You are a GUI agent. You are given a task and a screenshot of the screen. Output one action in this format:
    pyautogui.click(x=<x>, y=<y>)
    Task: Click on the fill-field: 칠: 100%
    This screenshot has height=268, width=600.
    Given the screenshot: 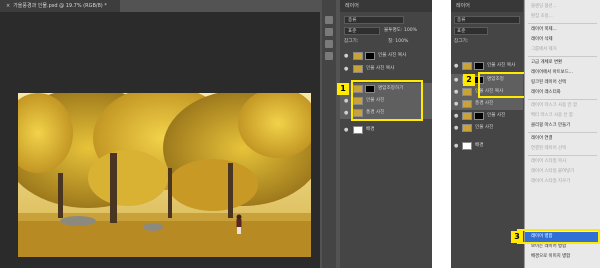 What is the action you would take?
    pyautogui.click(x=408, y=42)
    